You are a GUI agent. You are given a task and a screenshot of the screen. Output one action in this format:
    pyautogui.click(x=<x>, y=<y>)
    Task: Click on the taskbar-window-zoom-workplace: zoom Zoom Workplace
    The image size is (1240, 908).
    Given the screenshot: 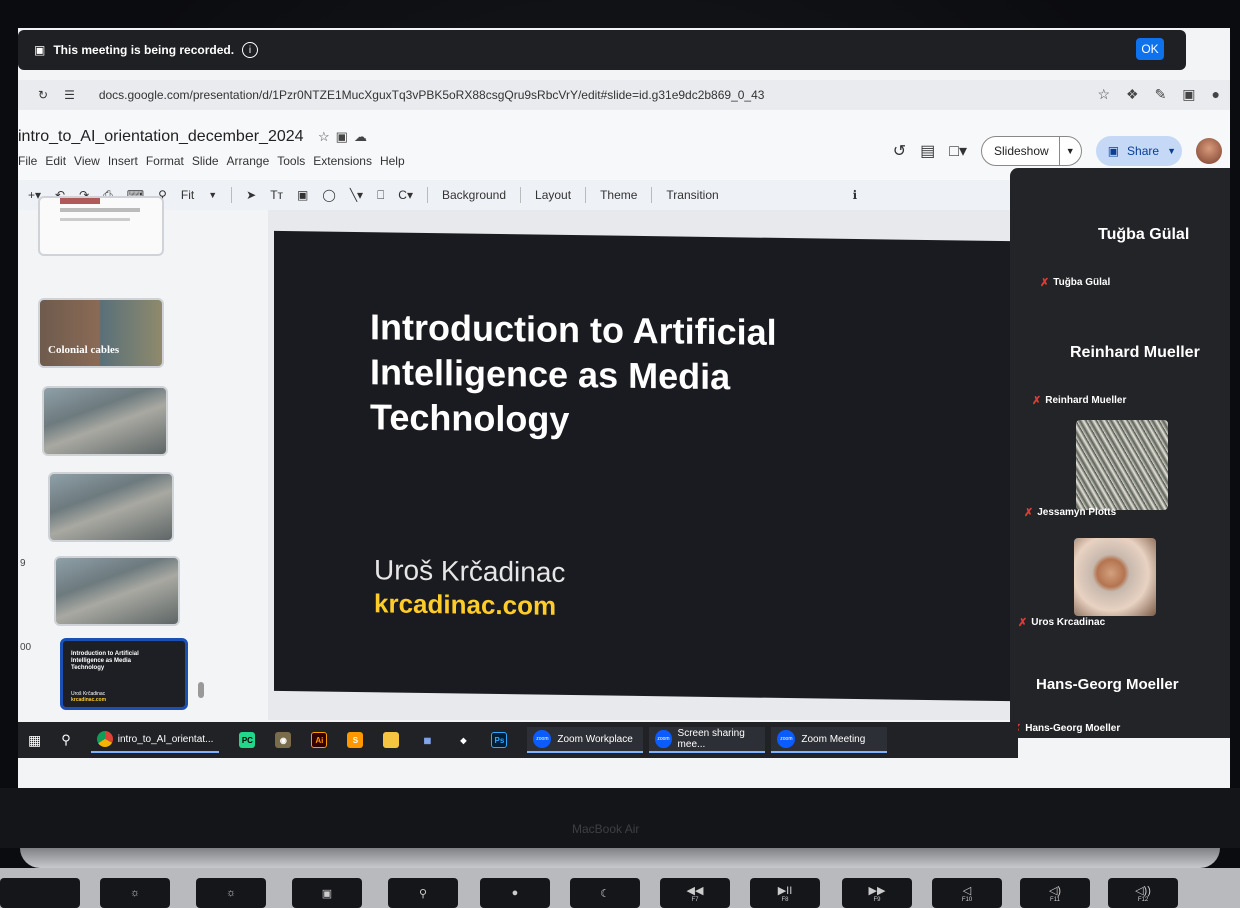 What is the action you would take?
    pyautogui.click(x=585, y=740)
    